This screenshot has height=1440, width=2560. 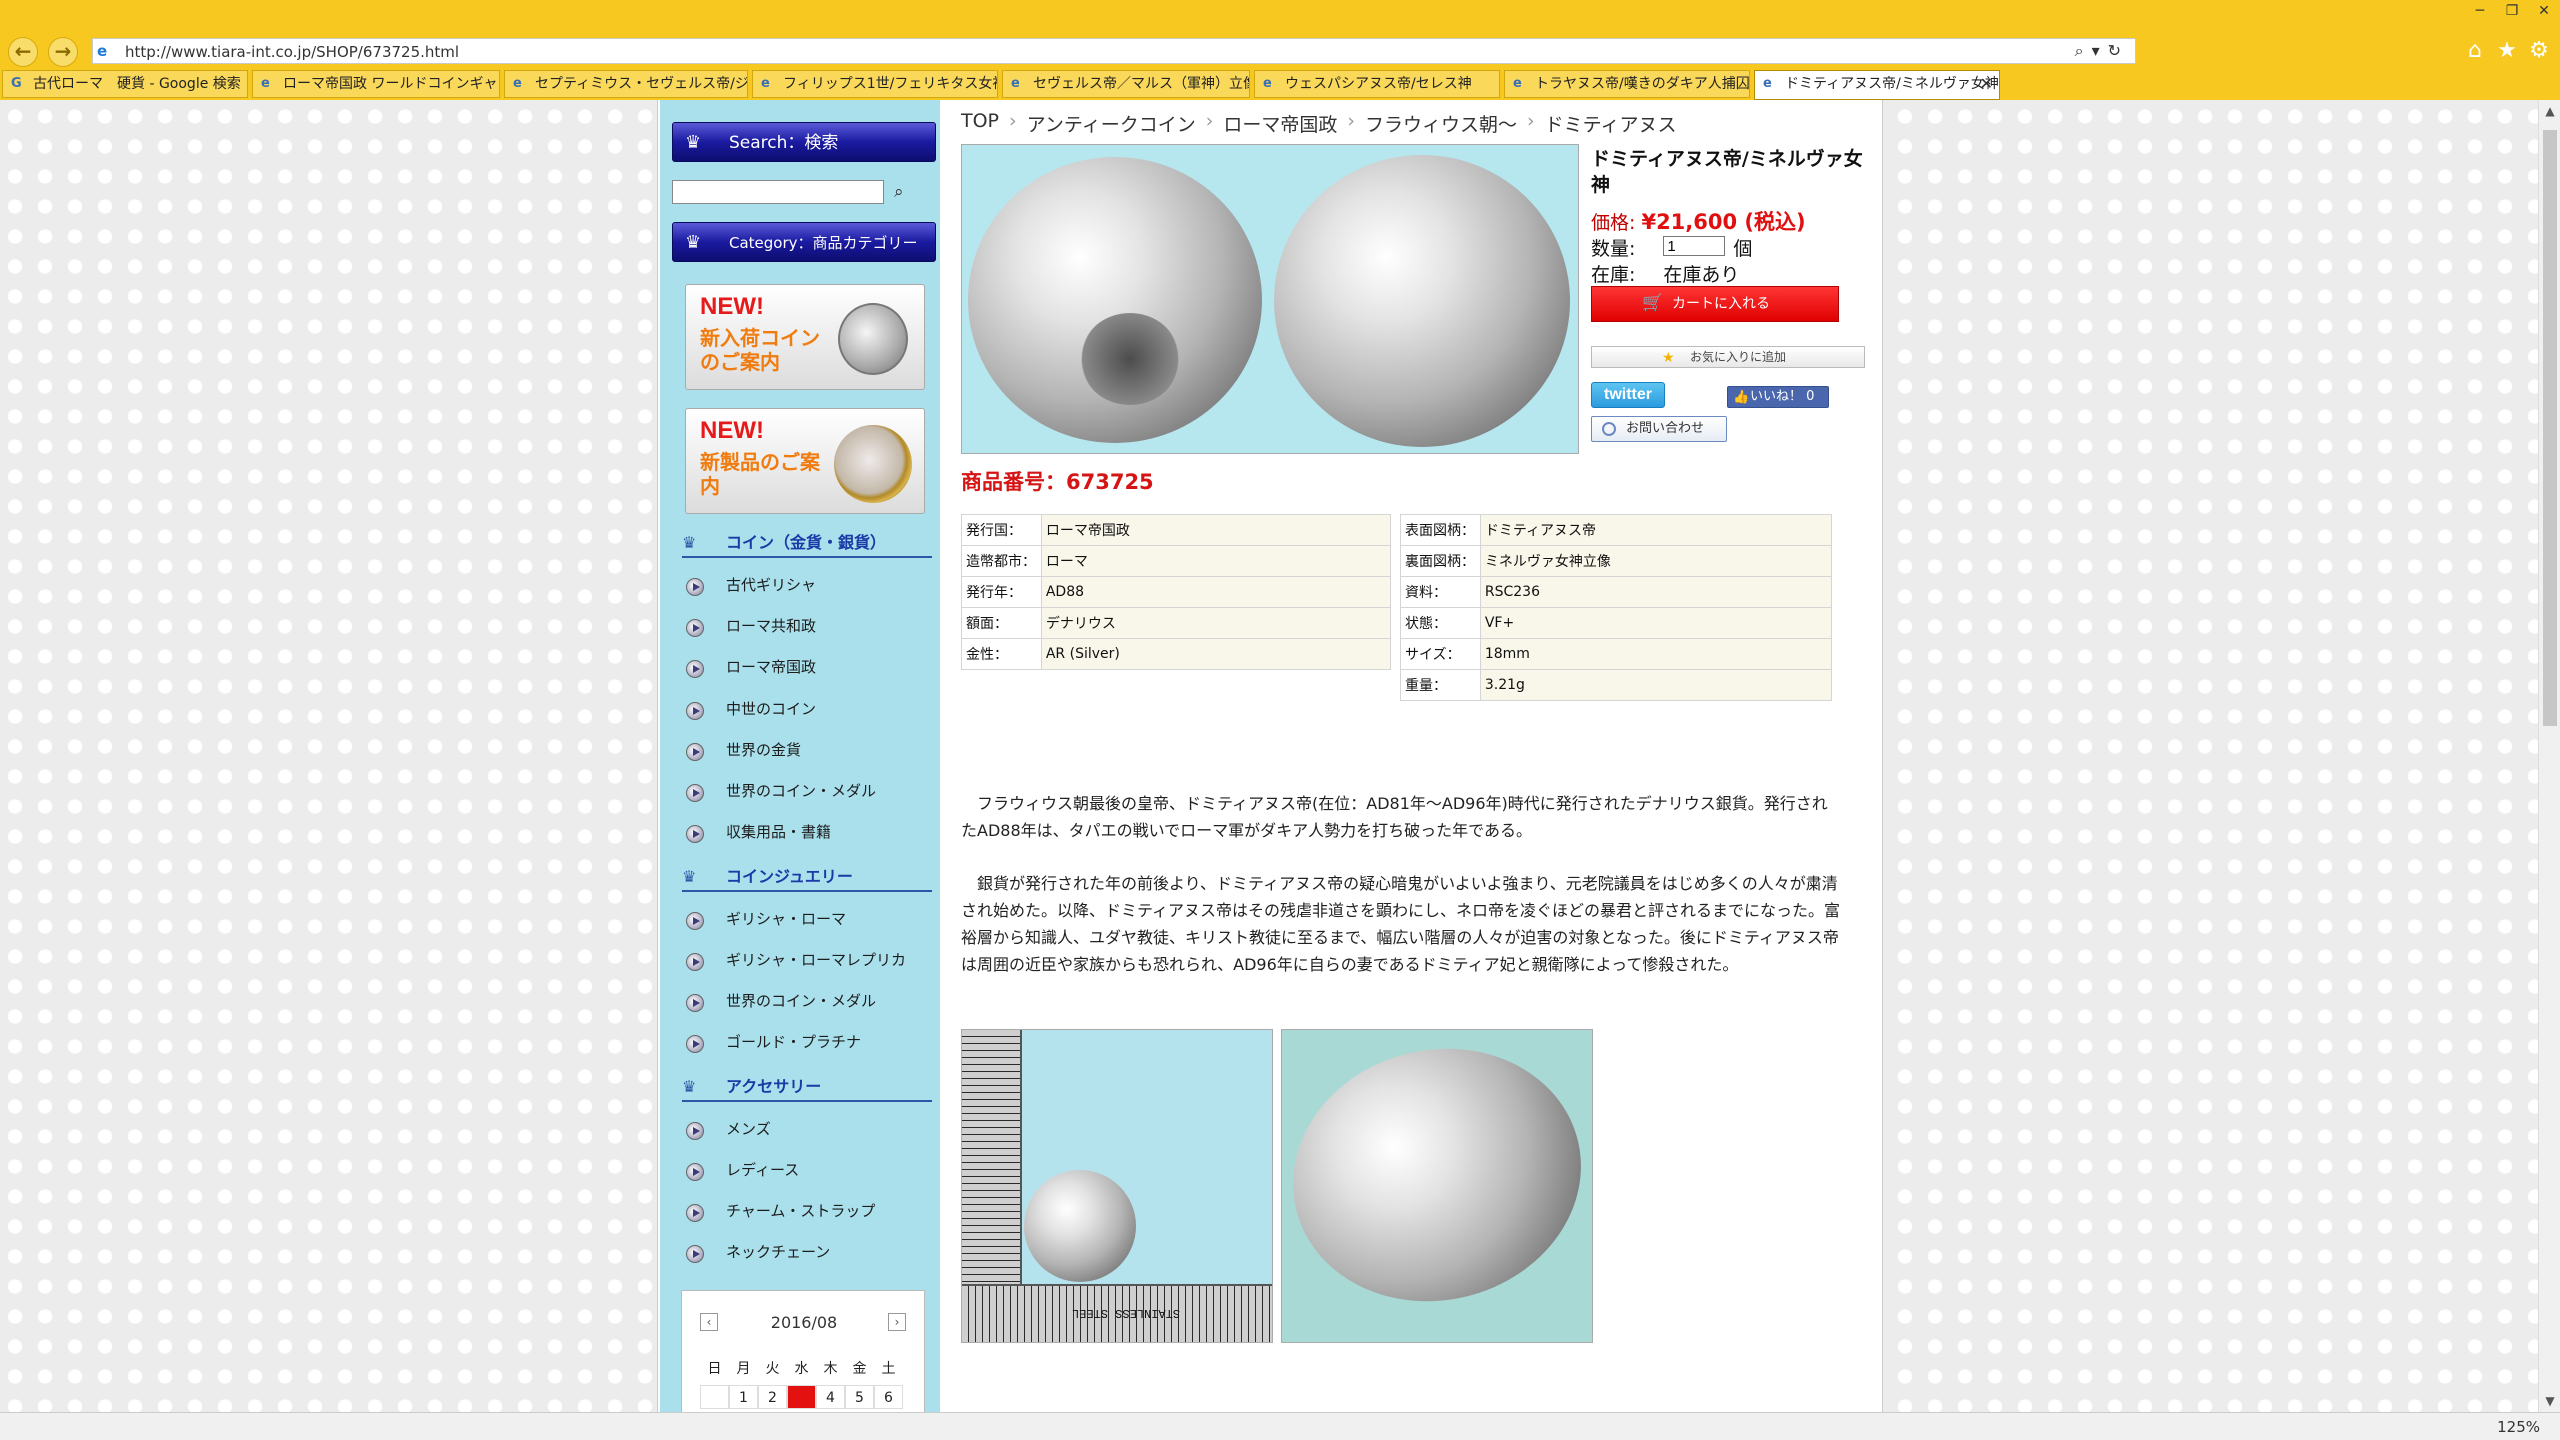 What do you see at coordinates (888, 1369) in the screenshot?
I see `weekday: 土` at bounding box center [888, 1369].